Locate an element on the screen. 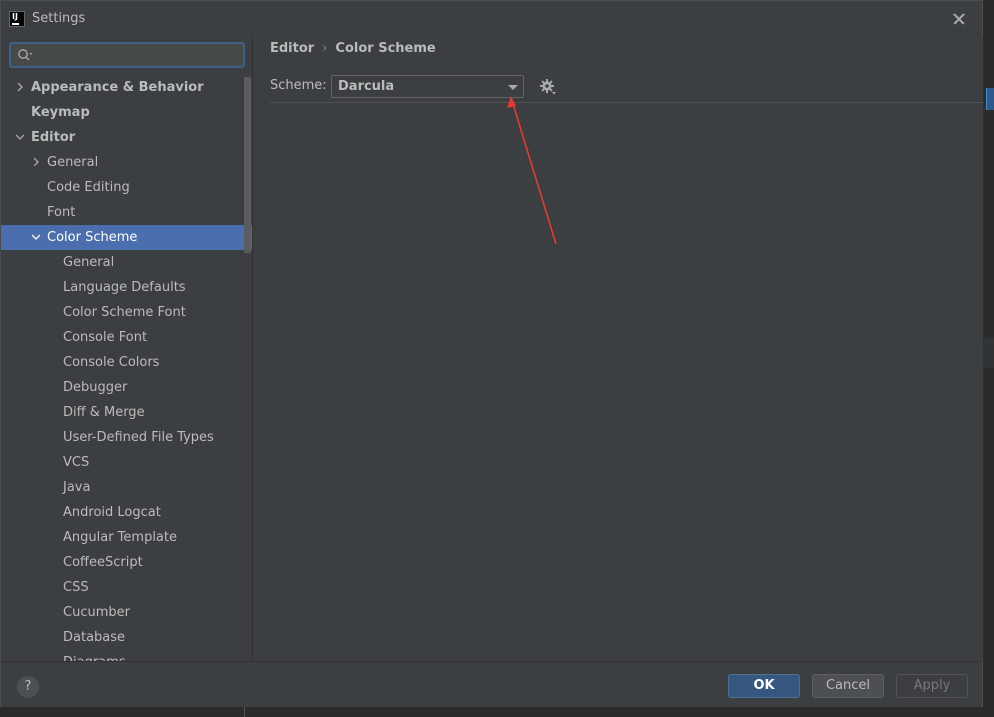 Image resolution: width=994 pixels, height=717 pixels. tree-item-label: Code Editing is located at coordinates (88, 187).